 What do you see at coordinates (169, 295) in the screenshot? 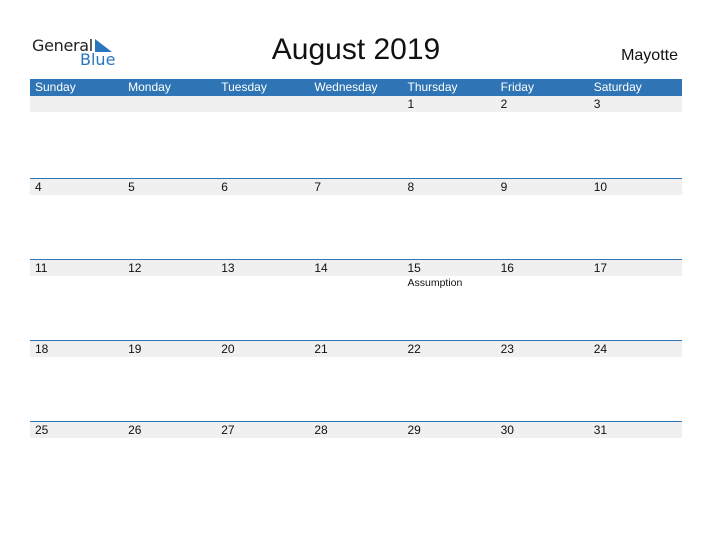
I see `day-cell: 12` at bounding box center [169, 295].